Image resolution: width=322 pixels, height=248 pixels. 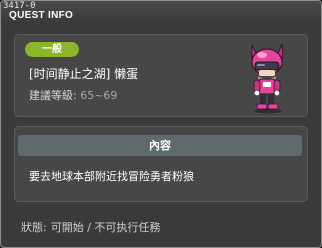 I want to click on pink-robot-npc-icon, so click(x=267, y=78).